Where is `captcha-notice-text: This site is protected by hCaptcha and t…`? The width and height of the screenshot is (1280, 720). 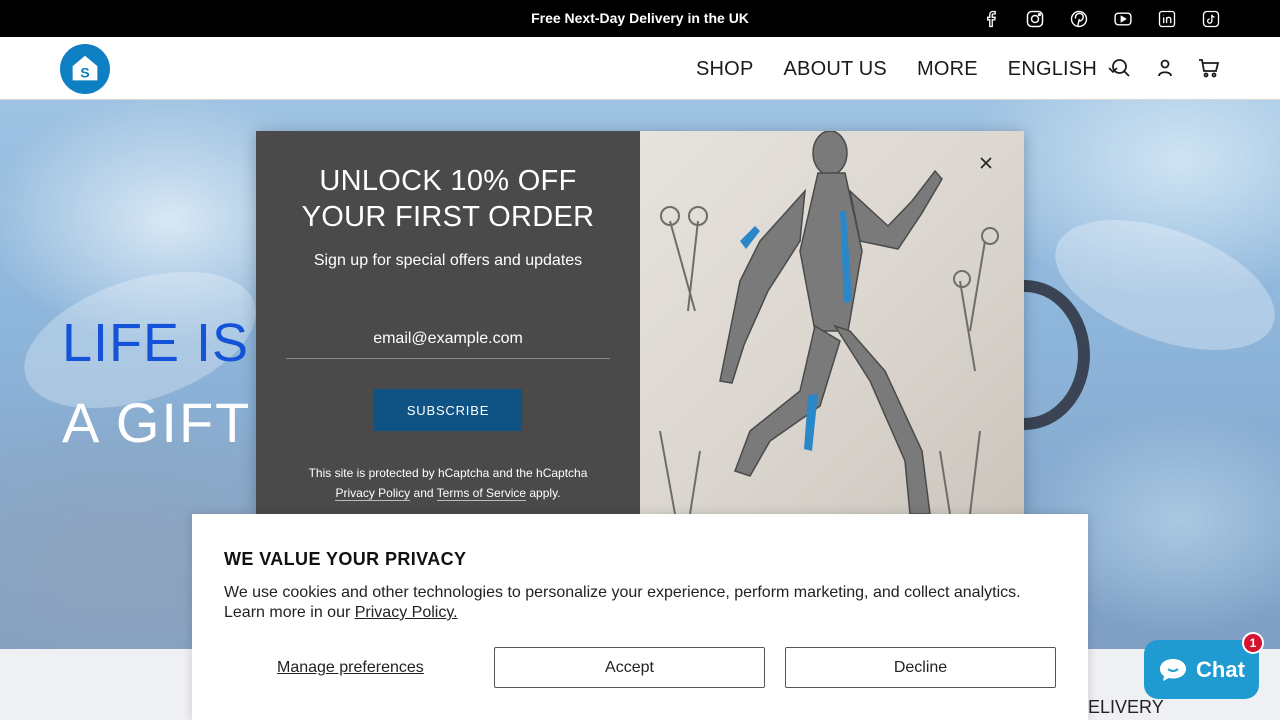
captcha-notice-text: This site is protected by hCaptcha and t… is located at coordinates (448, 473).